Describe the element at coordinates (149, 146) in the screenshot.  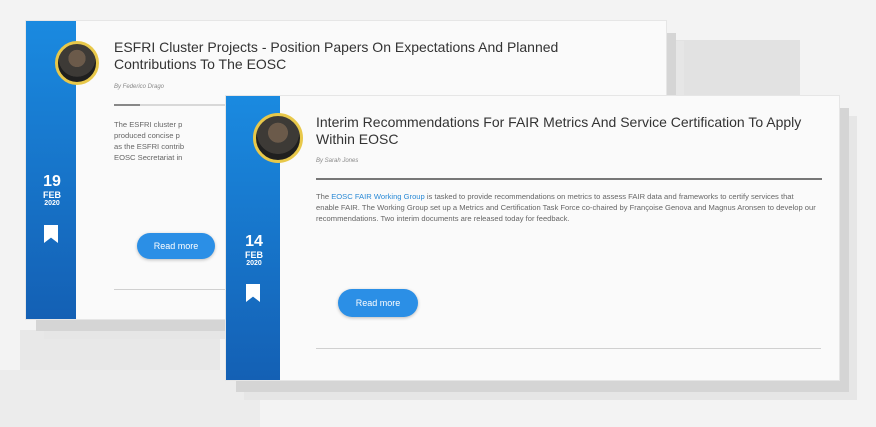
I see `excerpt-line: as the ESFRI contrib` at that location.